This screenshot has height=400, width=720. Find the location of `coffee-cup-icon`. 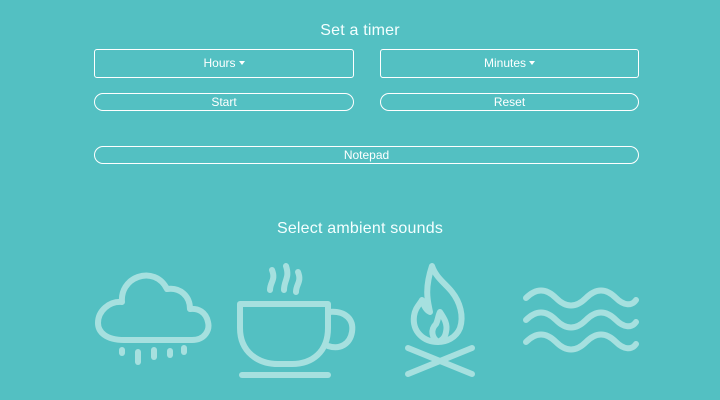

coffee-cup-icon is located at coordinates (296, 320).